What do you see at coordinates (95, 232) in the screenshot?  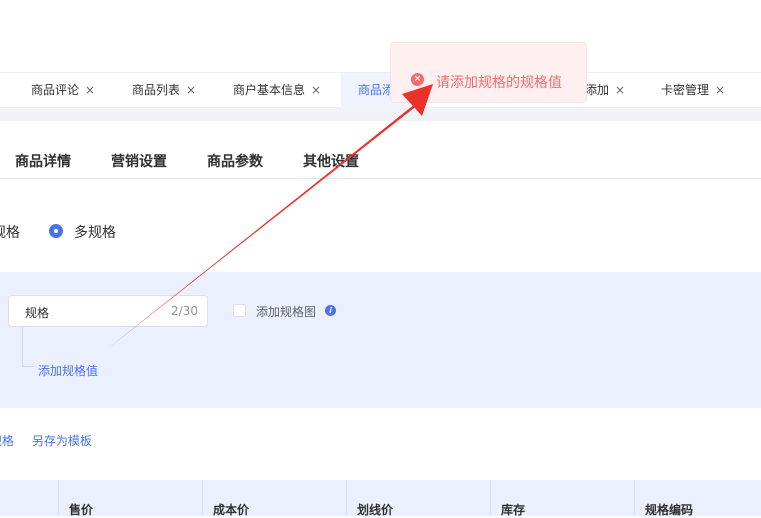 I see `multi-spec-label: 多规格` at bounding box center [95, 232].